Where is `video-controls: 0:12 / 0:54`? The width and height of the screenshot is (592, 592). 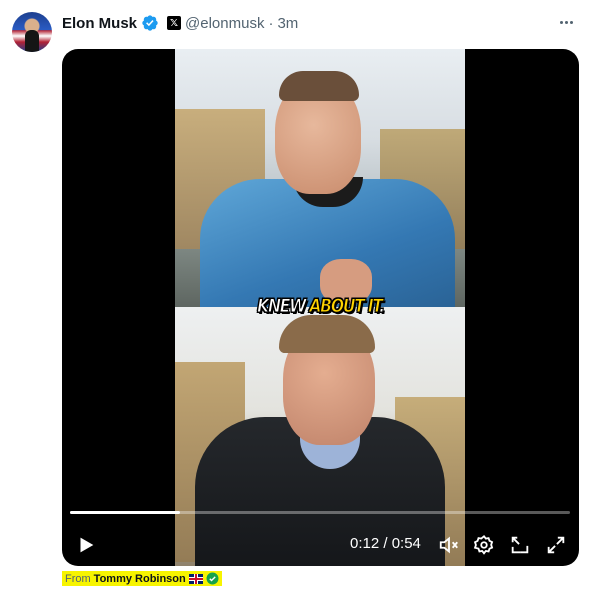 video-controls: 0:12 / 0:54 is located at coordinates (320, 544).